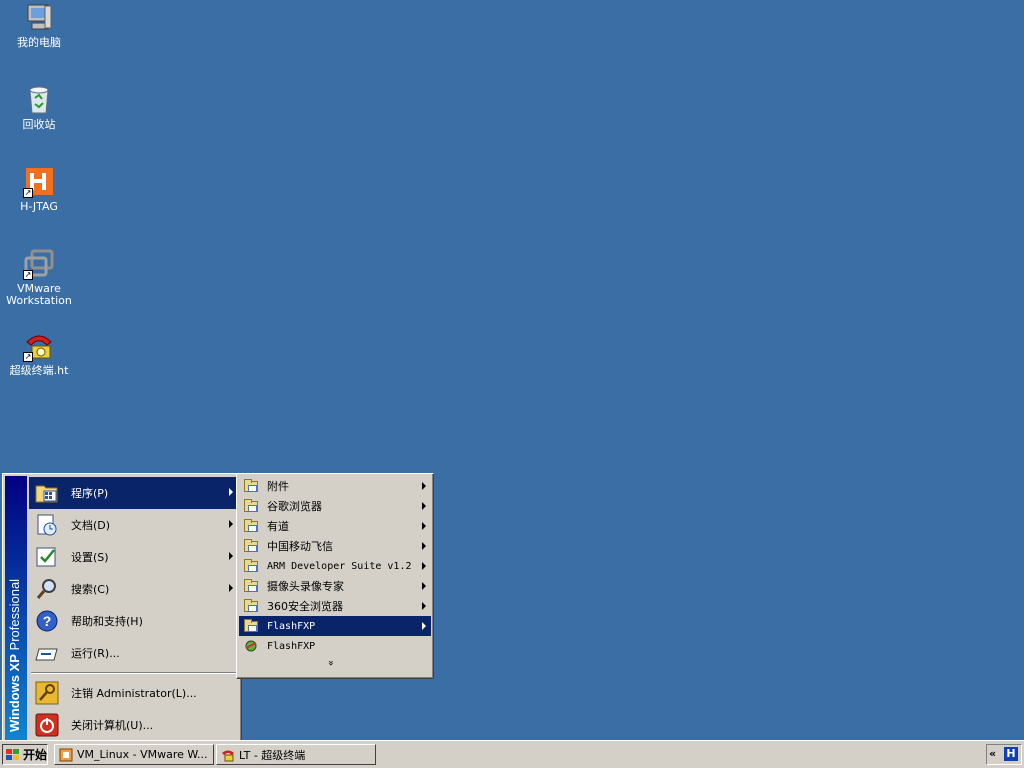 Image resolution: width=1024 pixels, height=768 pixels. What do you see at coordinates (39, 18) in the screenshot?
I see `my-computer-icon` at bounding box center [39, 18].